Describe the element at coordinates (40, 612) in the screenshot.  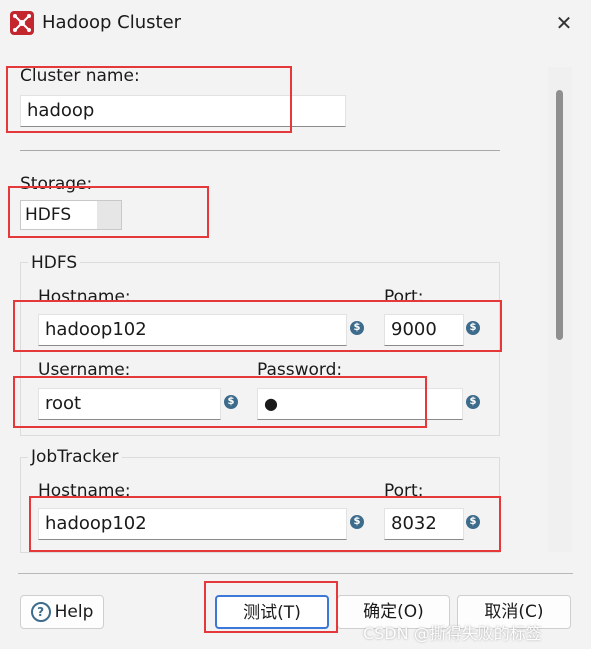
I see `help-icon: ?` at that location.